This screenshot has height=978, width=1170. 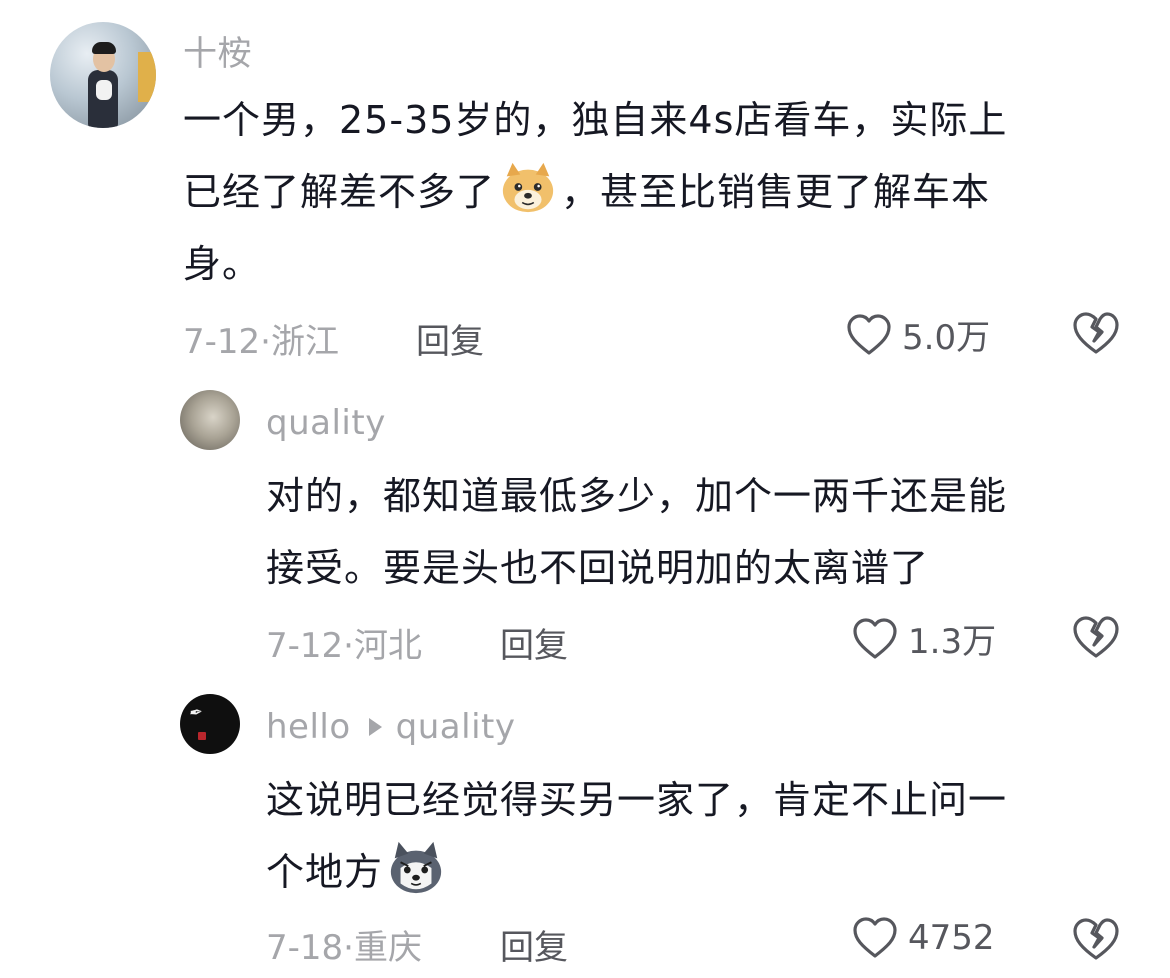 I want to click on doge-icon, so click(x=528, y=187).